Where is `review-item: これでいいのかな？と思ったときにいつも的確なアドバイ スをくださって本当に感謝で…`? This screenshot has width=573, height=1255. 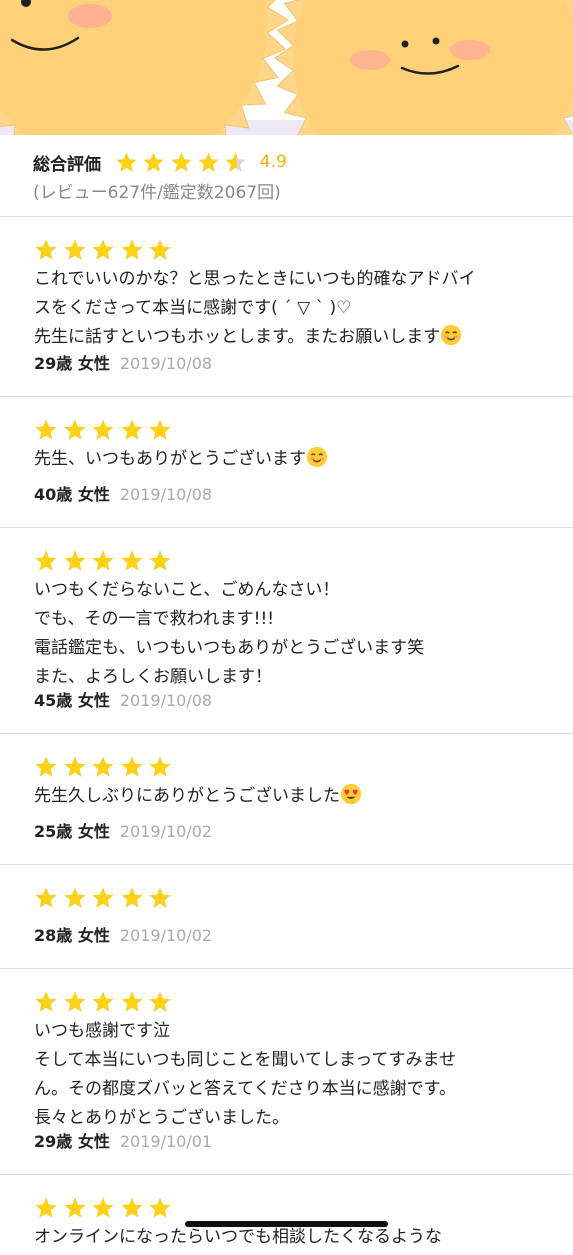 review-item: これでいいのかな？と思ったときにいつも的確なアドバイ スをくださって本当に感謝で… is located at coordinates (286, 307).